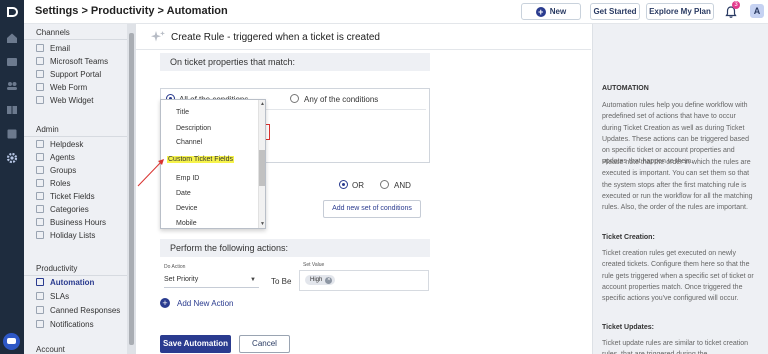 Image resolution: width=768 pixels, height=354 pixels. I want to click on value-chip: High ×, so click(320, 280).